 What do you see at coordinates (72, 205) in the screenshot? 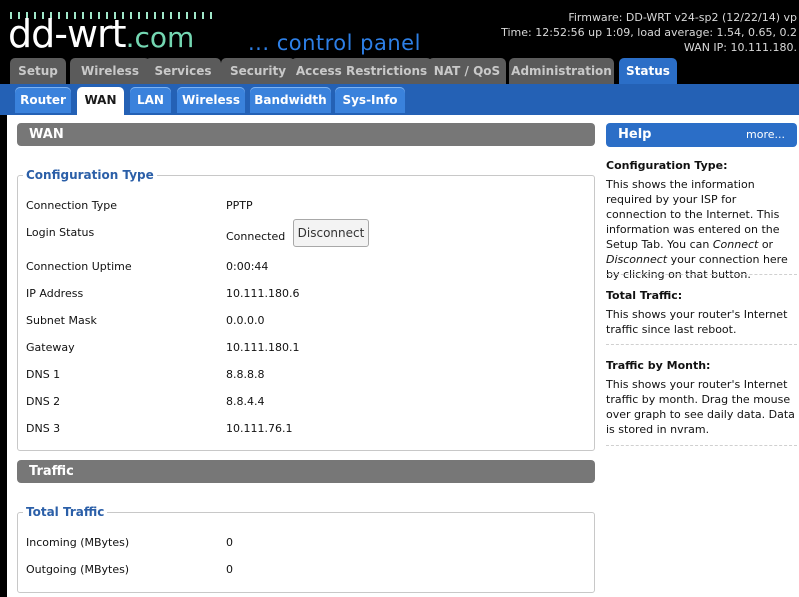
I see `connection-type-label: Connection Type` at bounding box center [72, 205].